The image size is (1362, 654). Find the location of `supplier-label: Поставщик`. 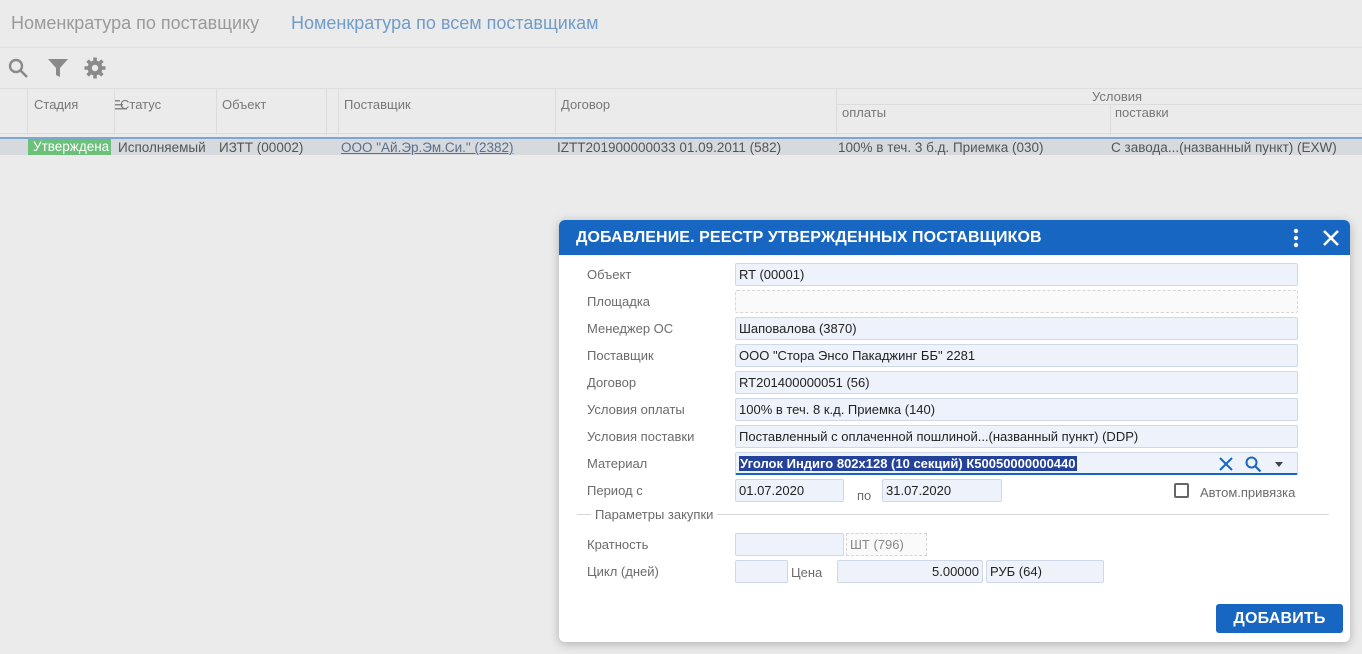

supplier-label: Поставщик is located at coordinates (620, 355).